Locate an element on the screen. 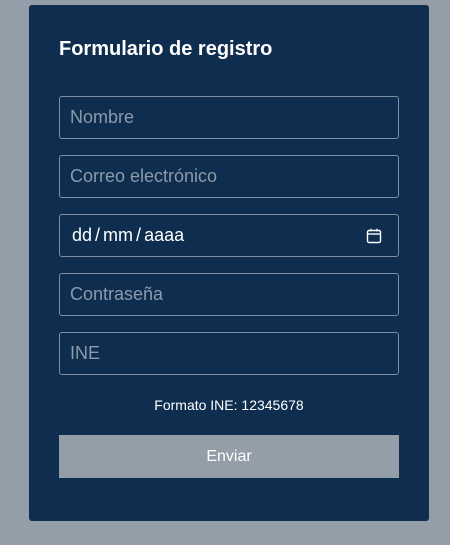  birthdate-input: dd / mm / aaaa is located at coordinates (229, 235).